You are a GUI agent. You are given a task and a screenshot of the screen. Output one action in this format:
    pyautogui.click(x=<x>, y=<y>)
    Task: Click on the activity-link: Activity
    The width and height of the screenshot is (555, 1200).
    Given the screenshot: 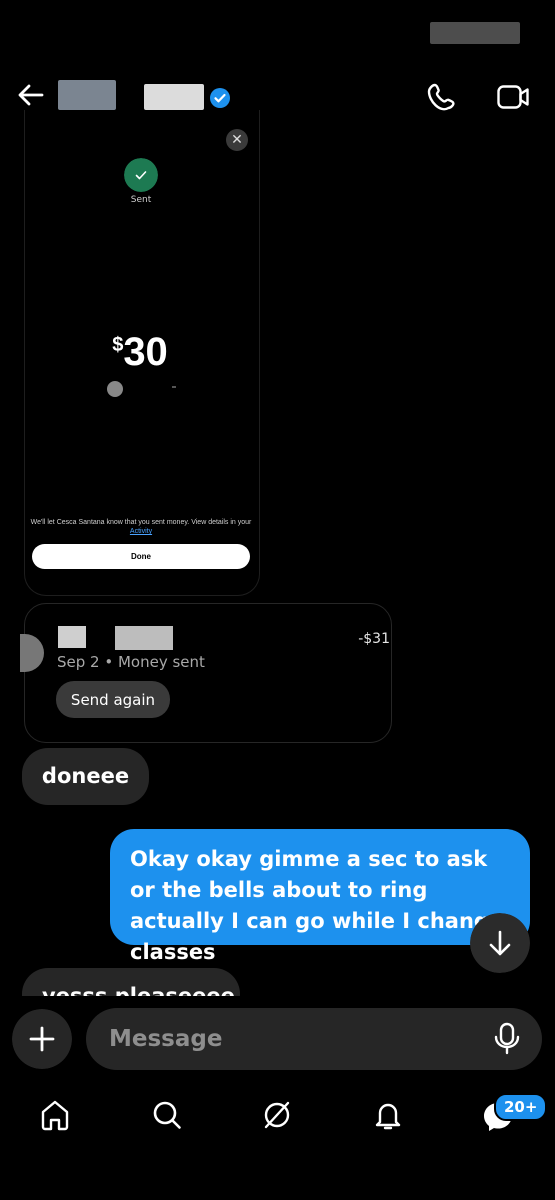 What is the action you would take?
    pyautogui.click(x=141, y=531)
    